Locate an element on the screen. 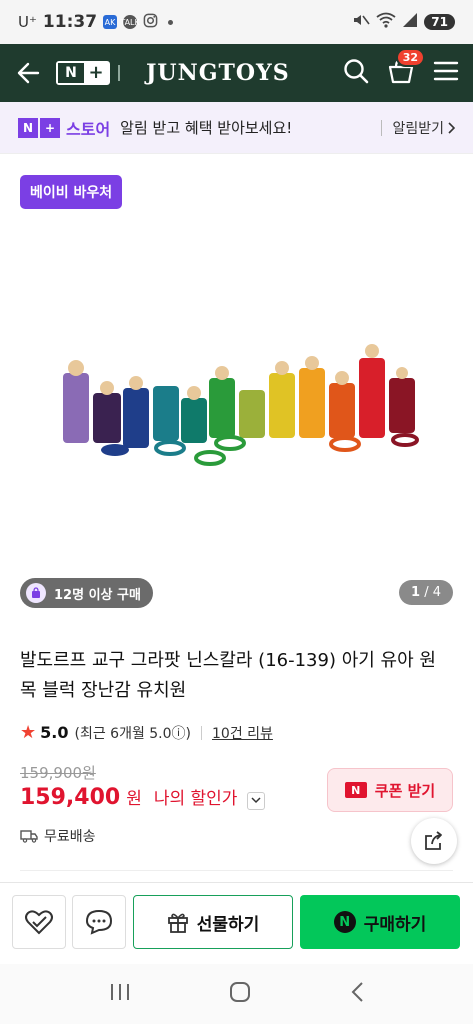  share-button is located at coordinates (434, 841).